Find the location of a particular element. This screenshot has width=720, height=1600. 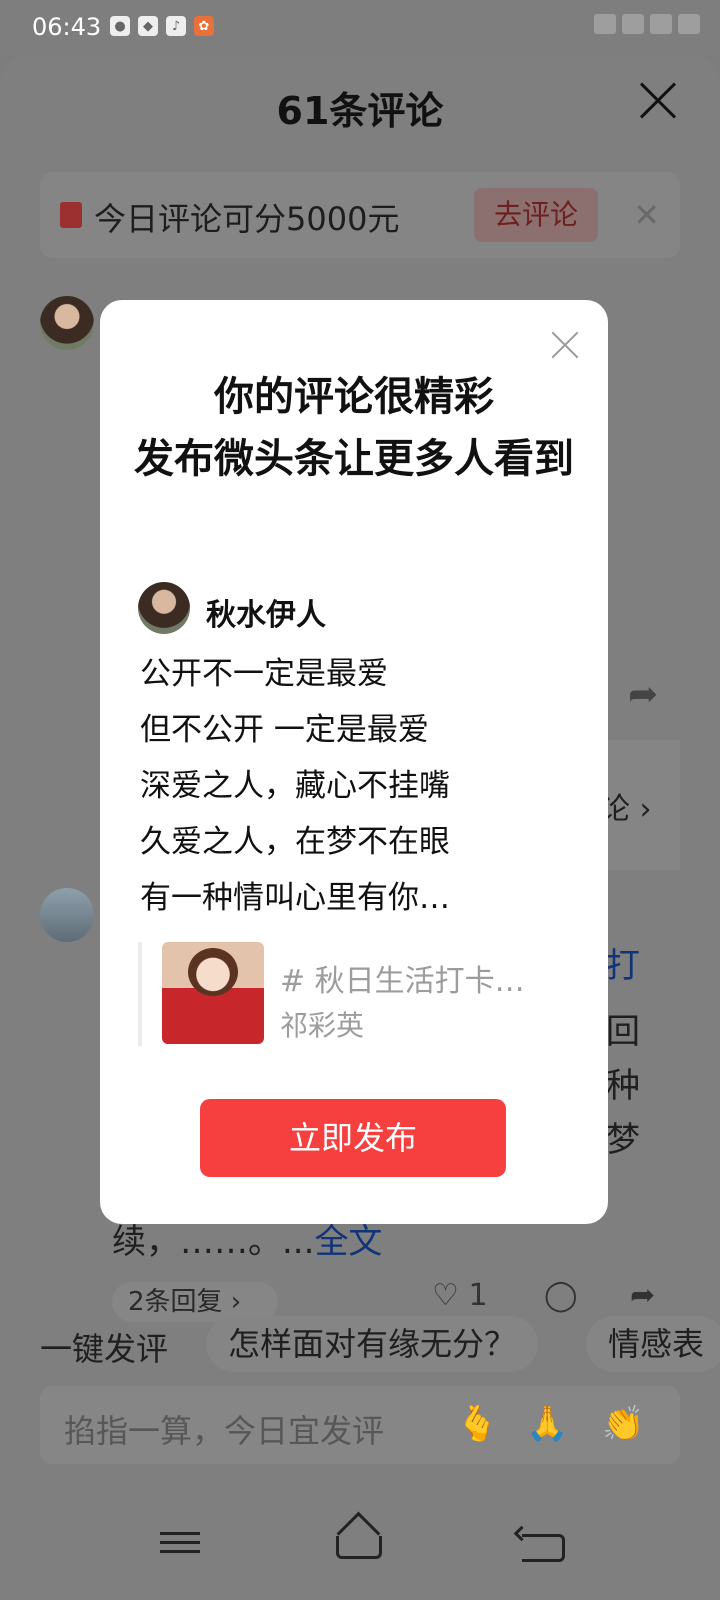

comment-fragment: 梦 is located at coordinates (623, 1140).